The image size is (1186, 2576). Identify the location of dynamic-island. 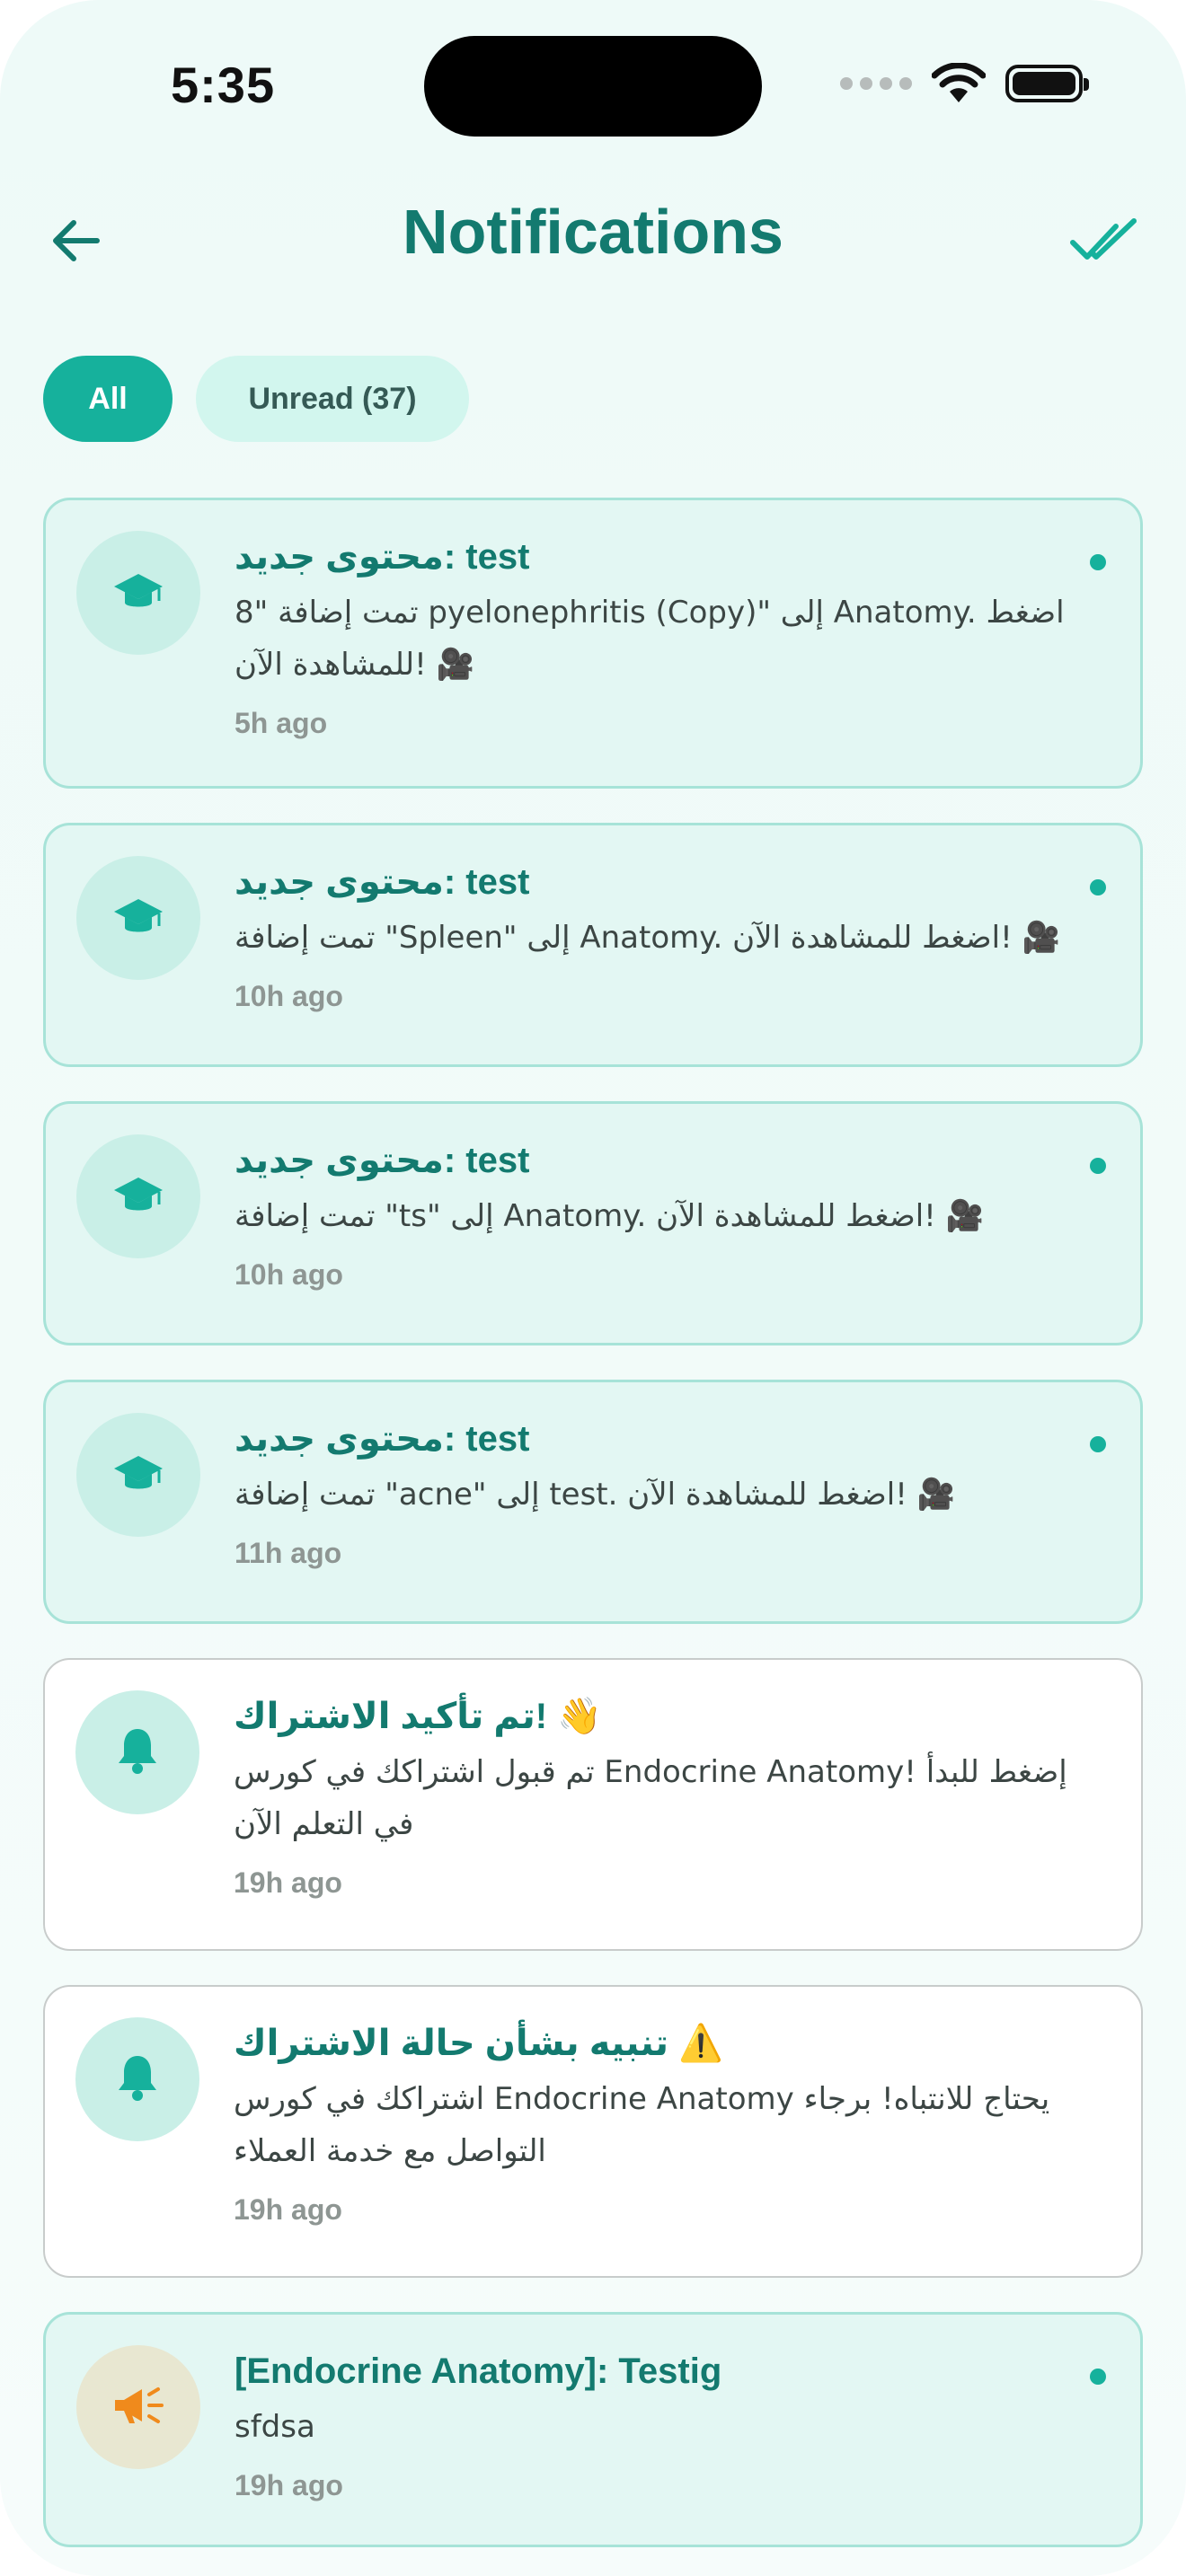
(593, 86).